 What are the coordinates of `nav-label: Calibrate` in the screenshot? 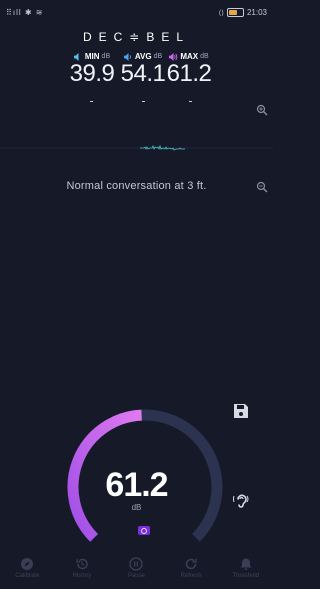 It's located at (27, 576).